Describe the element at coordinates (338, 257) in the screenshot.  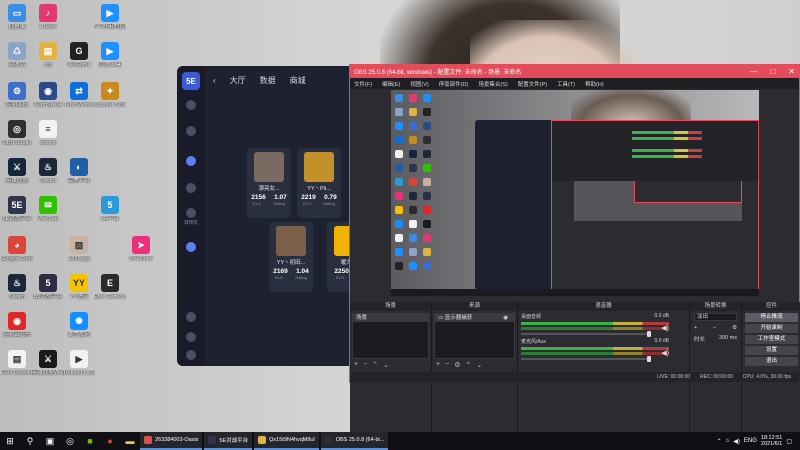
I see `player-card: 暖力等 2250ELO` at that location.